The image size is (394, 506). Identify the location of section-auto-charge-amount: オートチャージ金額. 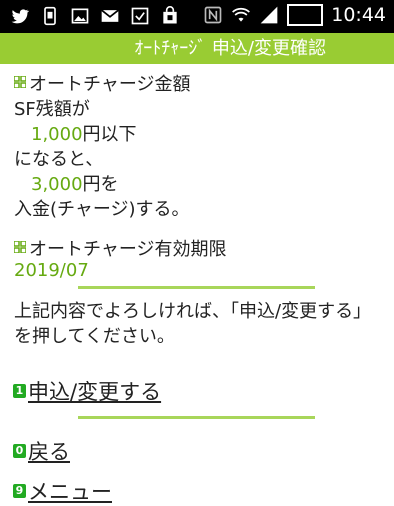
(102, 83).